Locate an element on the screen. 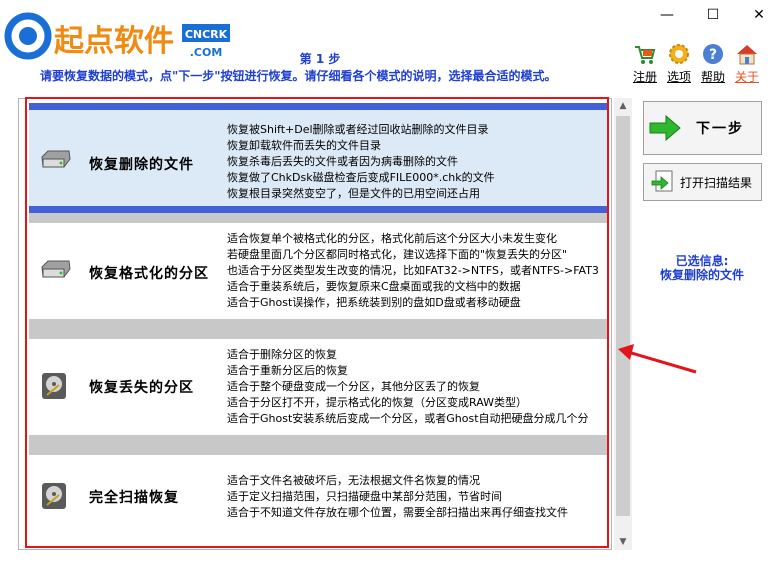 Image resolution: width=784 pixels, height=568 pixels. next-step-button: 下一步 is located at coordinates (702, 128).